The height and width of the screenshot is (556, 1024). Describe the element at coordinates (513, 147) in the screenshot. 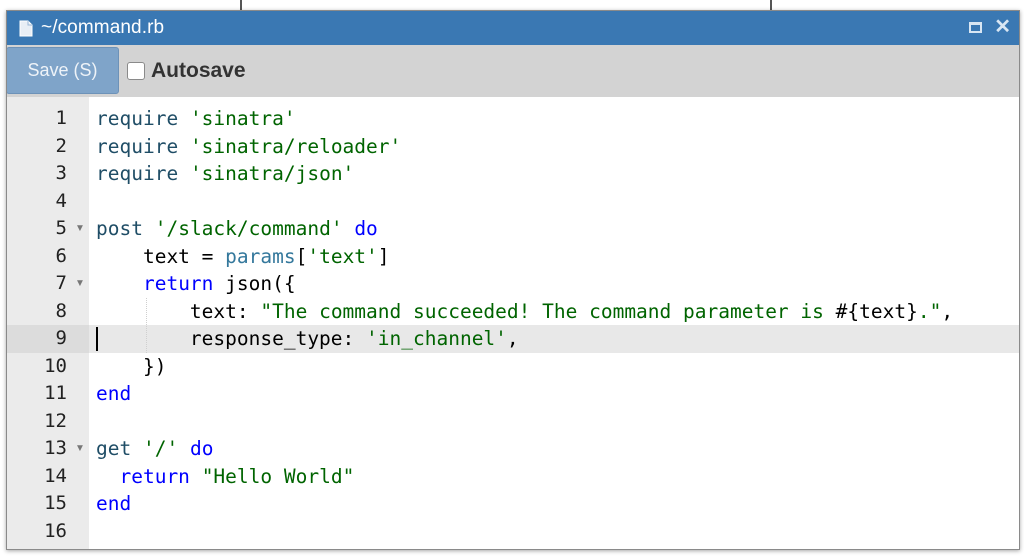

I see `code-line: 2 require 'sinatra/reloader'` at that location.